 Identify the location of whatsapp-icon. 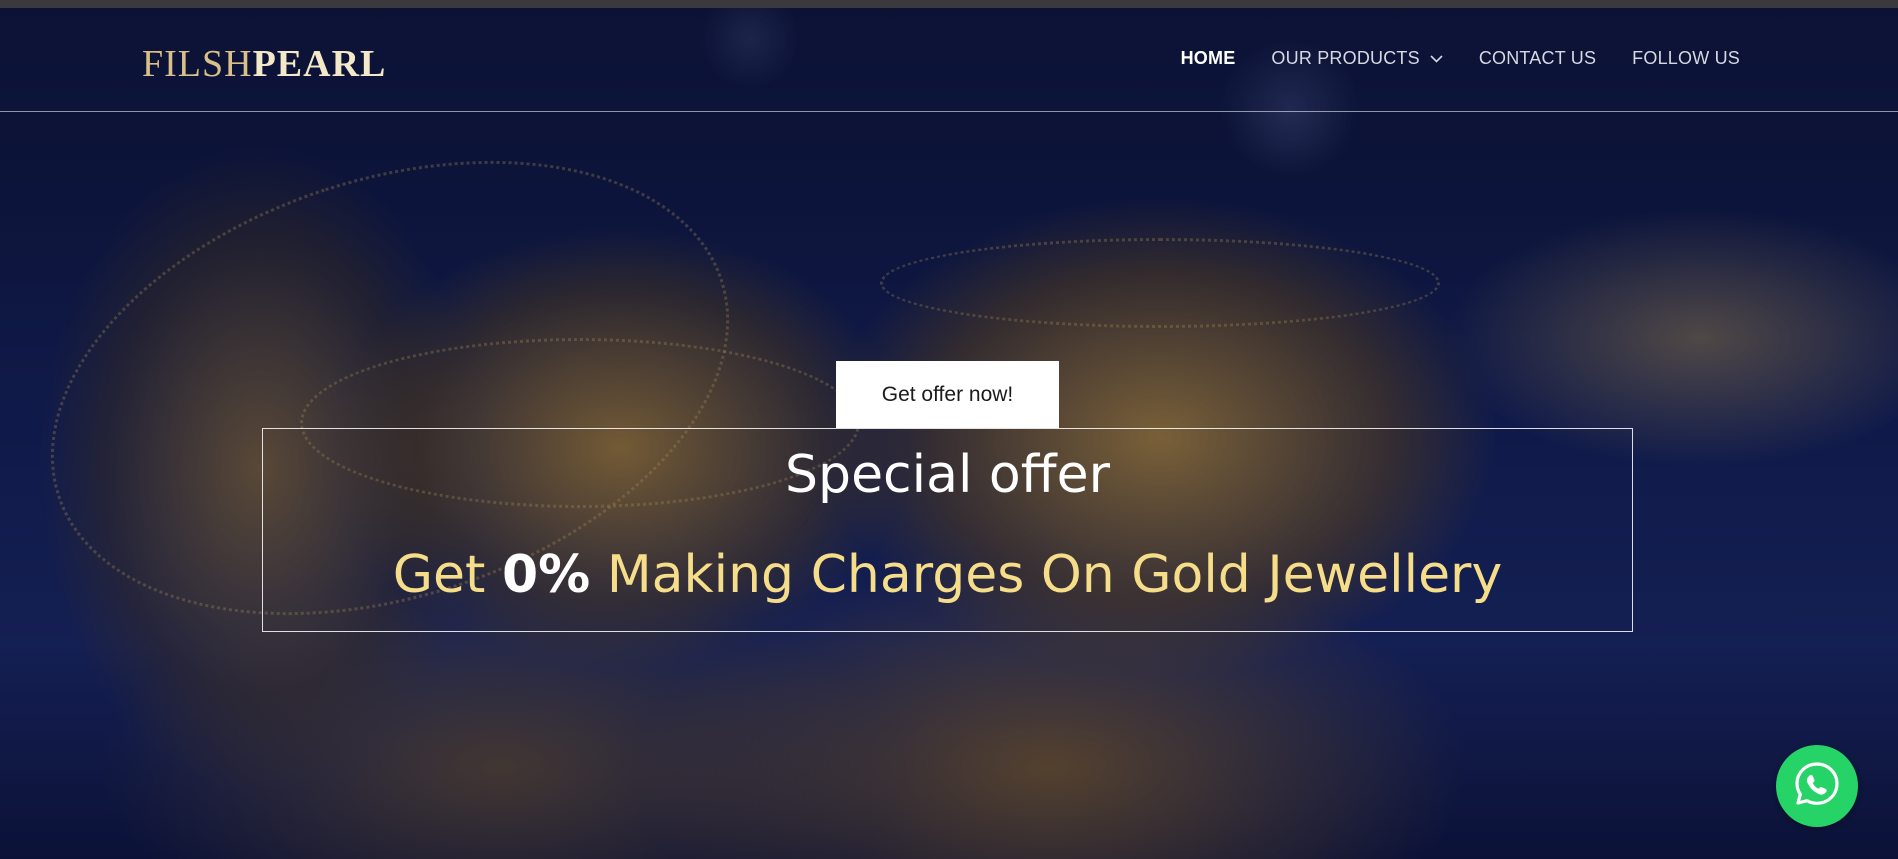
(1817, 786).